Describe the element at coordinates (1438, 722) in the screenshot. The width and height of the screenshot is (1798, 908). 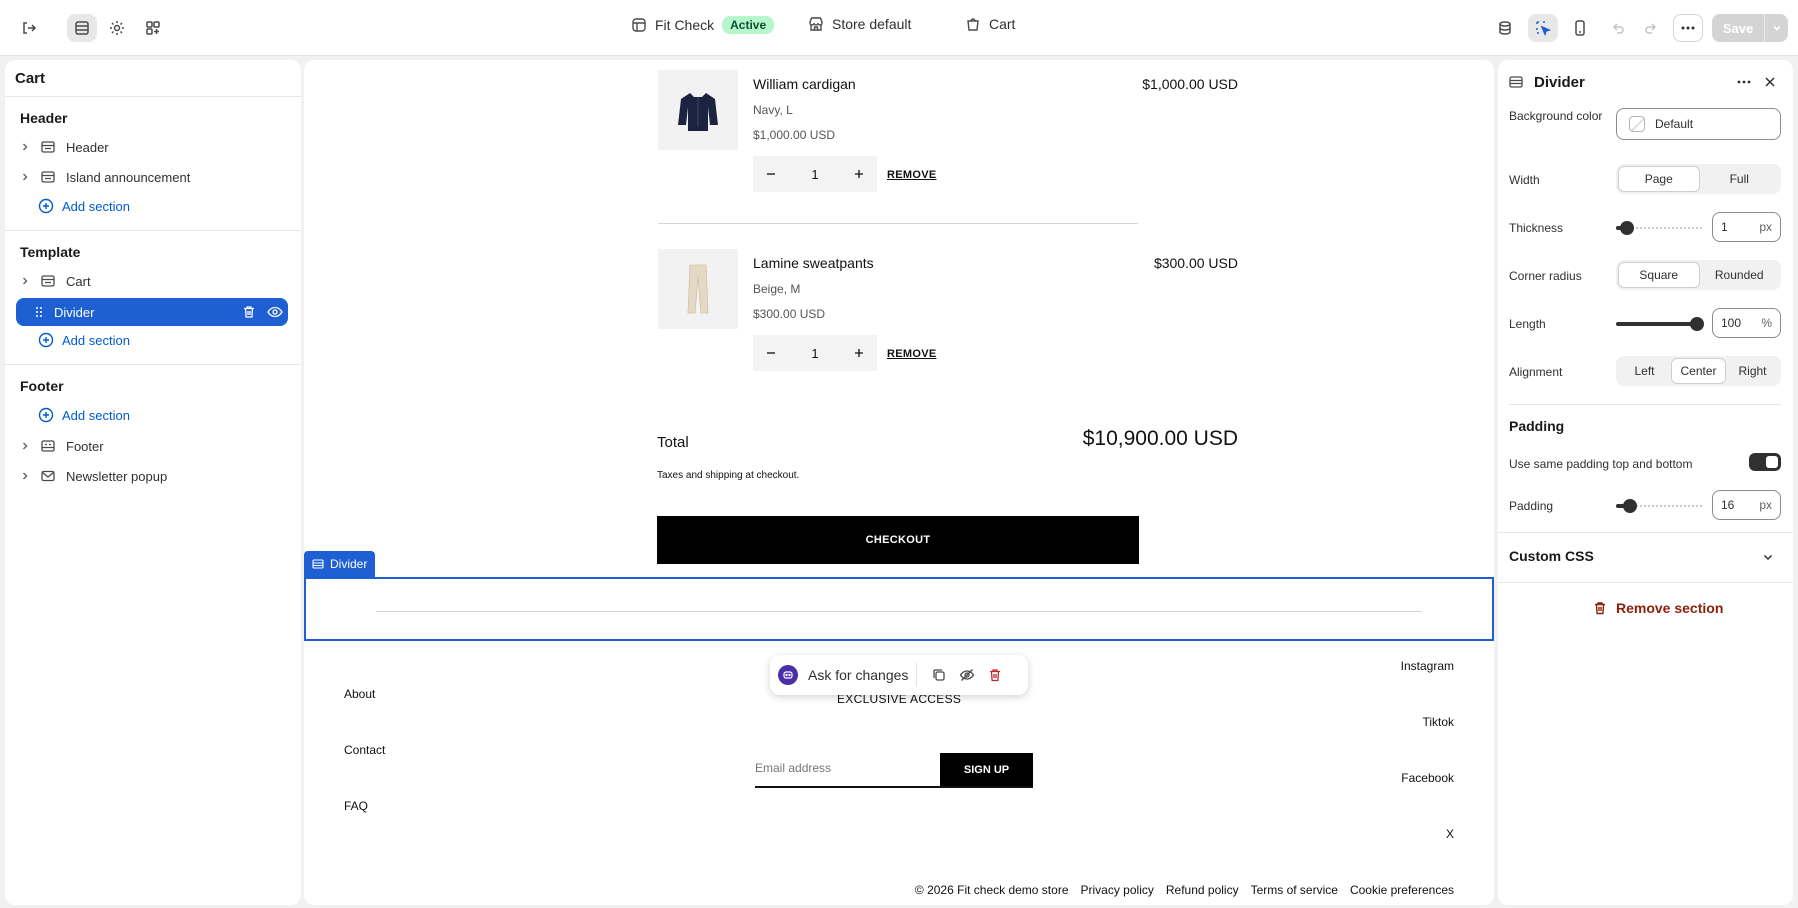
I see `social-link-tiktok: Tiktok` at that location.